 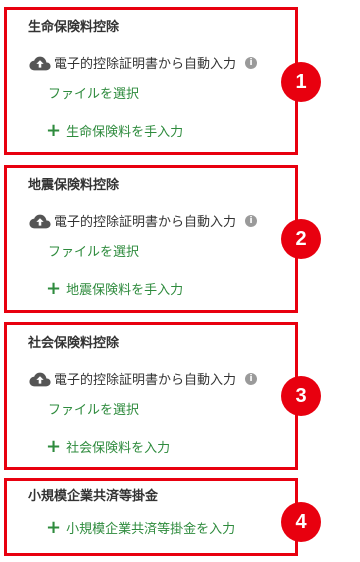 I want to click on earthquake-insurance-manual-add-link: + 地震保険料を手入力, so click(x=114, y=288).